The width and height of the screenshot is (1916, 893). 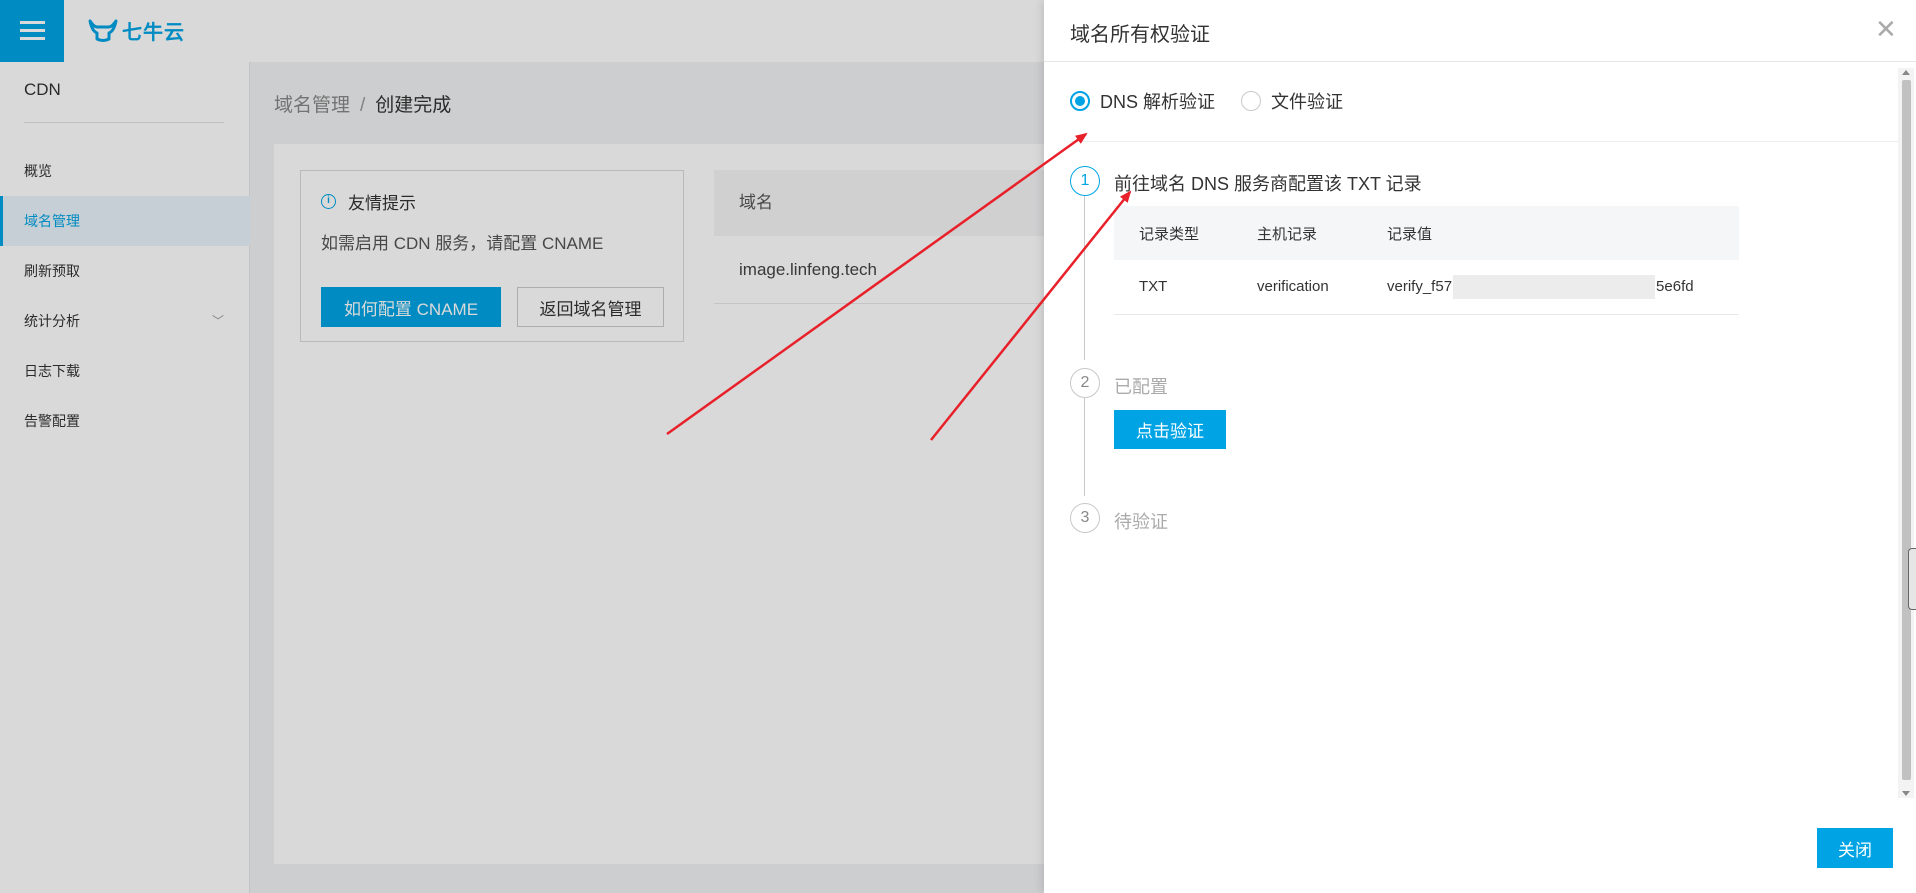 I want to click on radio-unchecked-icon, so click(x=1251, y=101).